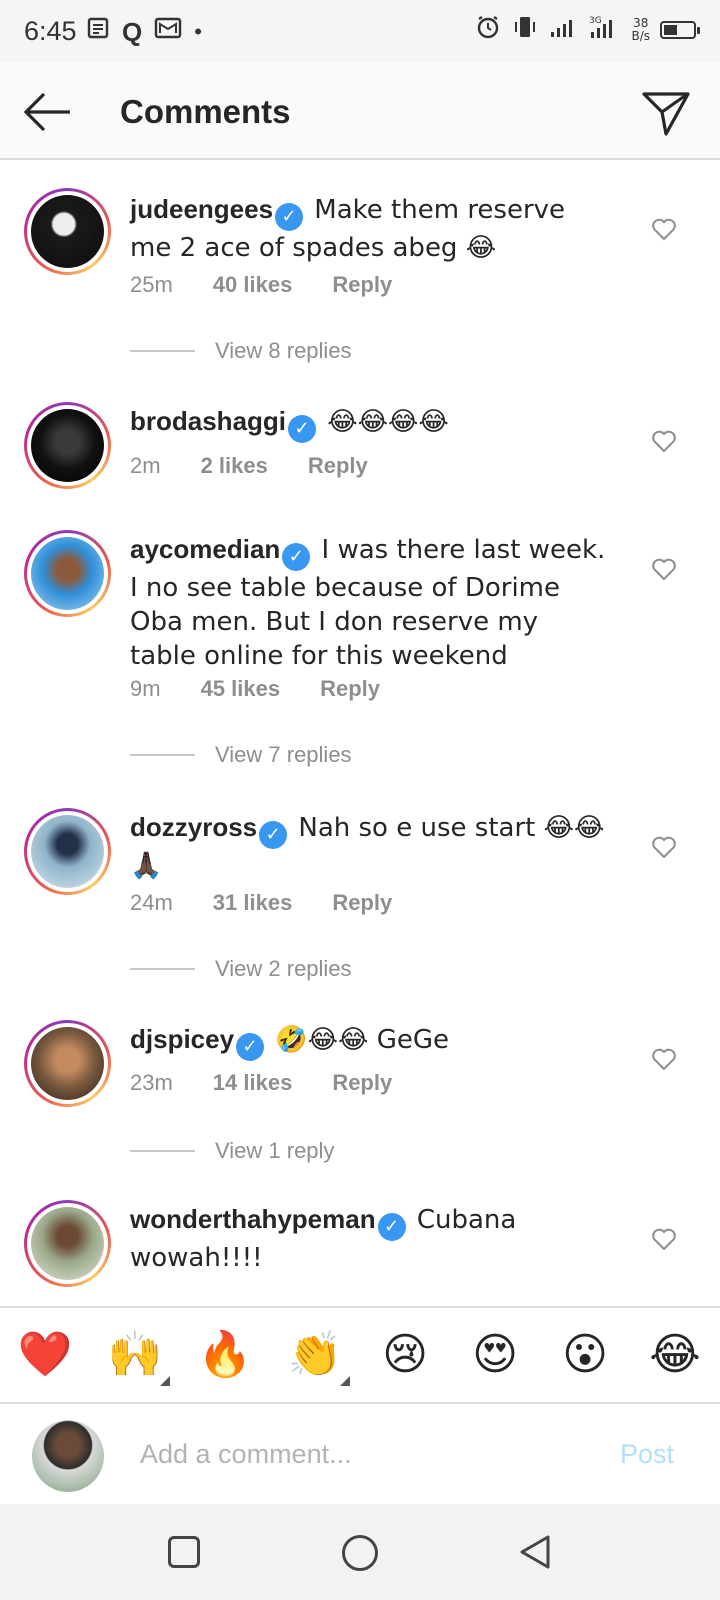 This screenshot has height=1600, width=720. What do you see at coordinates (640, 35) in the screenshot?
I see `network-speed-unit: B/s` at bounding box center [640, 35].